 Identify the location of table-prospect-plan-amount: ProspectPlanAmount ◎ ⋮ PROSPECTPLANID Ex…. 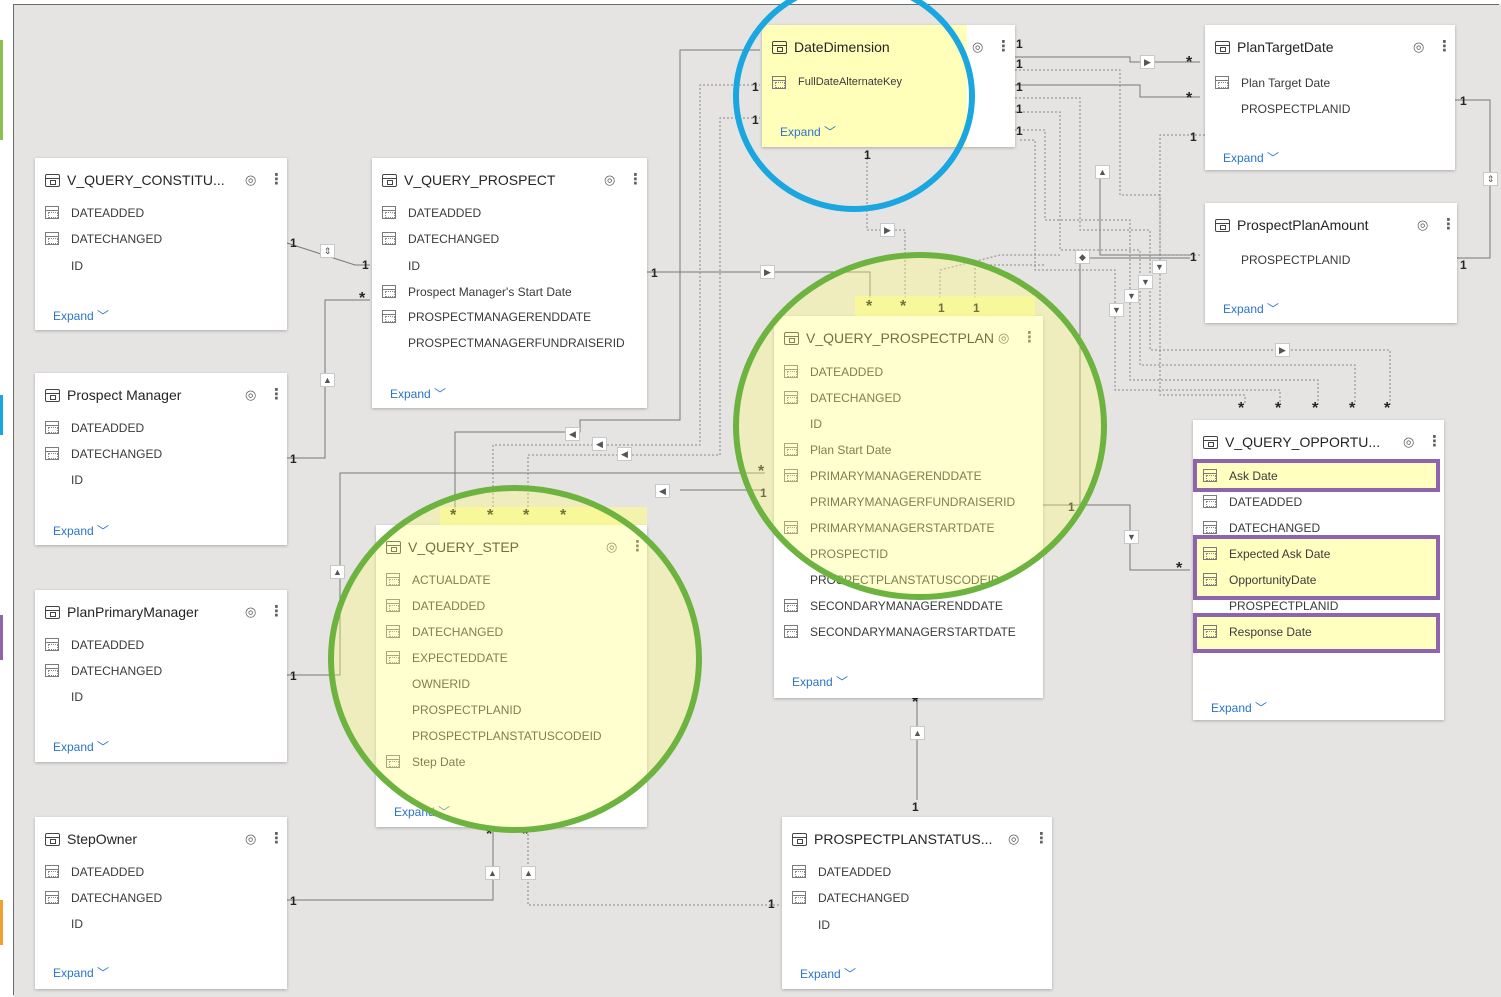
(1331, 263).